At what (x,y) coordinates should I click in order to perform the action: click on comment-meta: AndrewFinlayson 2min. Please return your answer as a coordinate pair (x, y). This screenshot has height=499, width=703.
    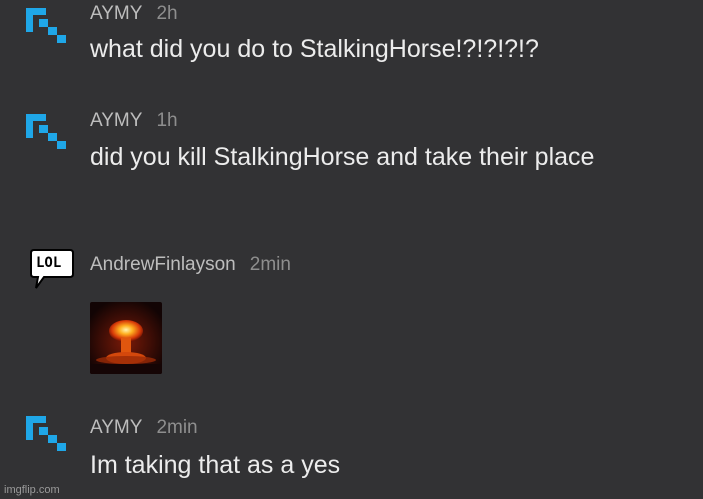
    Looking at the image, I should click on (190, 265).